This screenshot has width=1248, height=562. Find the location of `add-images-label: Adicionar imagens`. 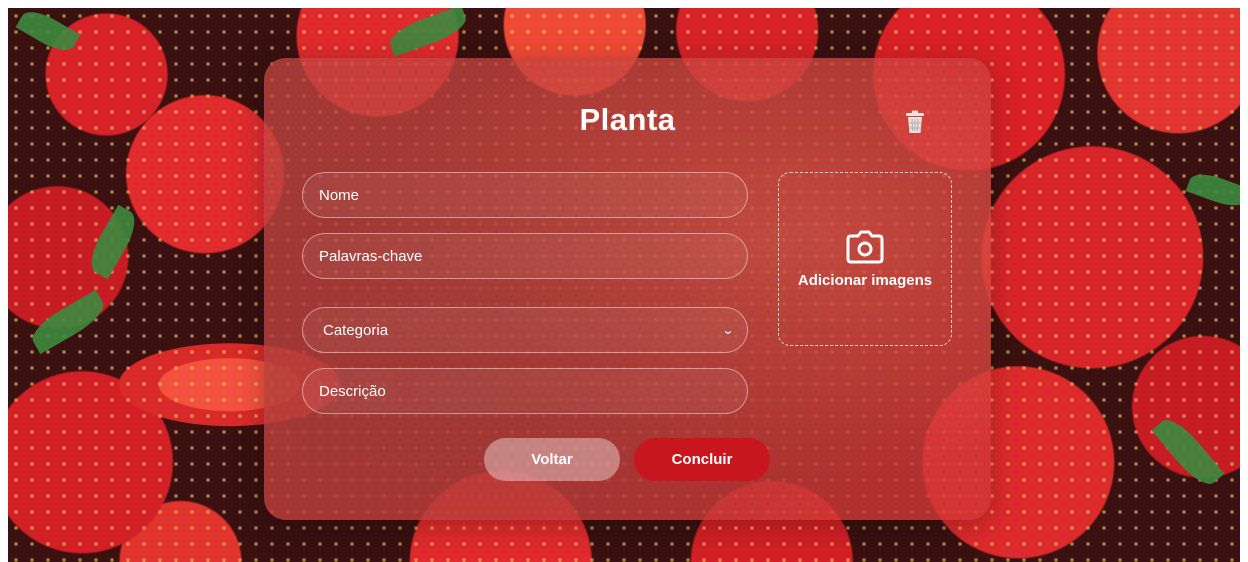

add-images-label: Adicionar imagens is located at coordinates (865, 280).